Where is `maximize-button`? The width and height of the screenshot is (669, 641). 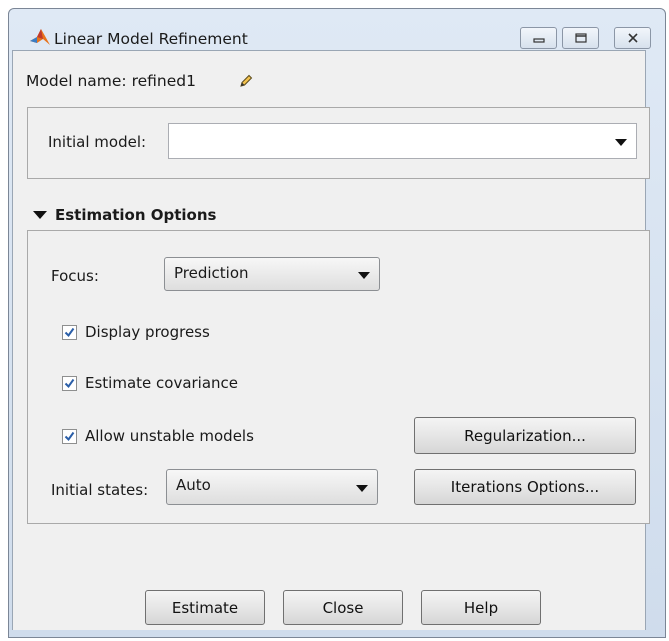 maximize-button is located at coordinates (580, 38).